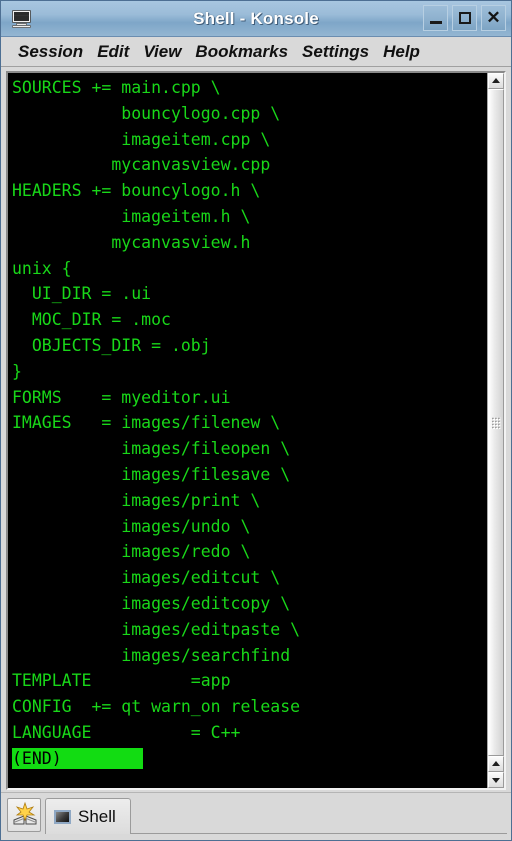 The image size is (512, 841). What do you see at coordinates (131, 216) in the screenshot?
I see `terminal-line: imageitem.h \` at bounding box center [131, 216].